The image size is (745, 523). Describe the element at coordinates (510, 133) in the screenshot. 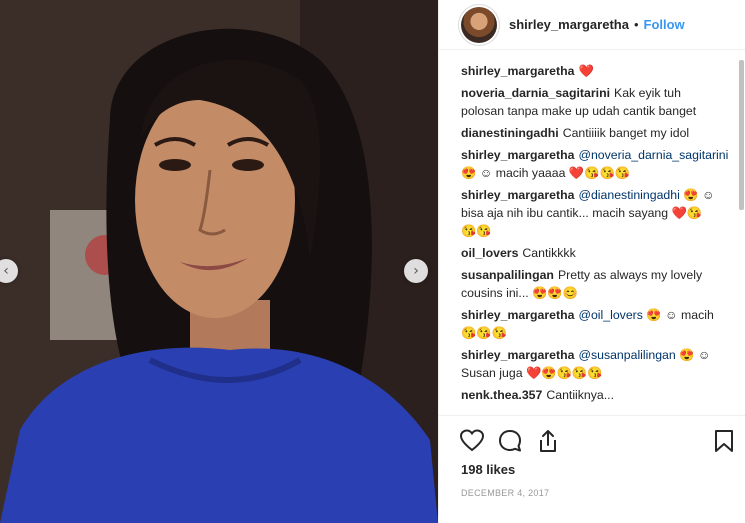

I see `comment-username: dianestiningadhi` at that location.